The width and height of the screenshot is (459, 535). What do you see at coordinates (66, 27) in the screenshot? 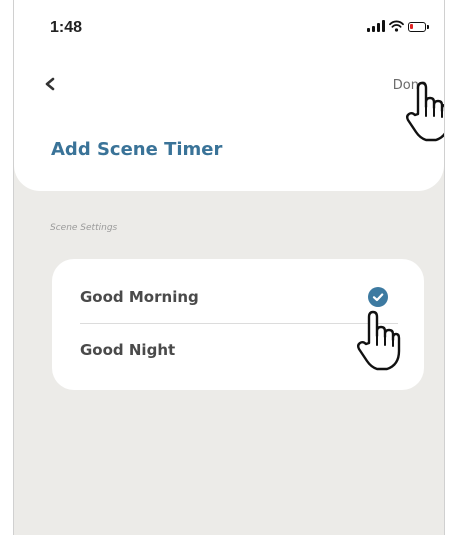
I see `status-time: 1:48` at bounding box center [66, 27].